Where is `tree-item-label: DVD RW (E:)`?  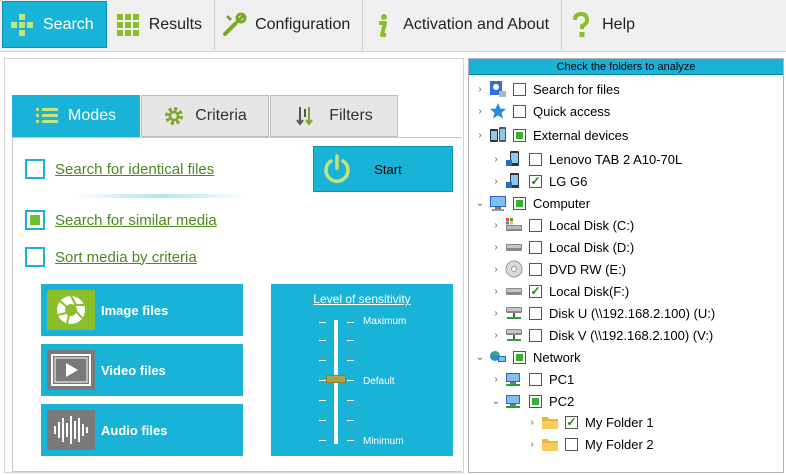
tree-item-label: DVD RW (E:) is located at coordinates (588, 269).